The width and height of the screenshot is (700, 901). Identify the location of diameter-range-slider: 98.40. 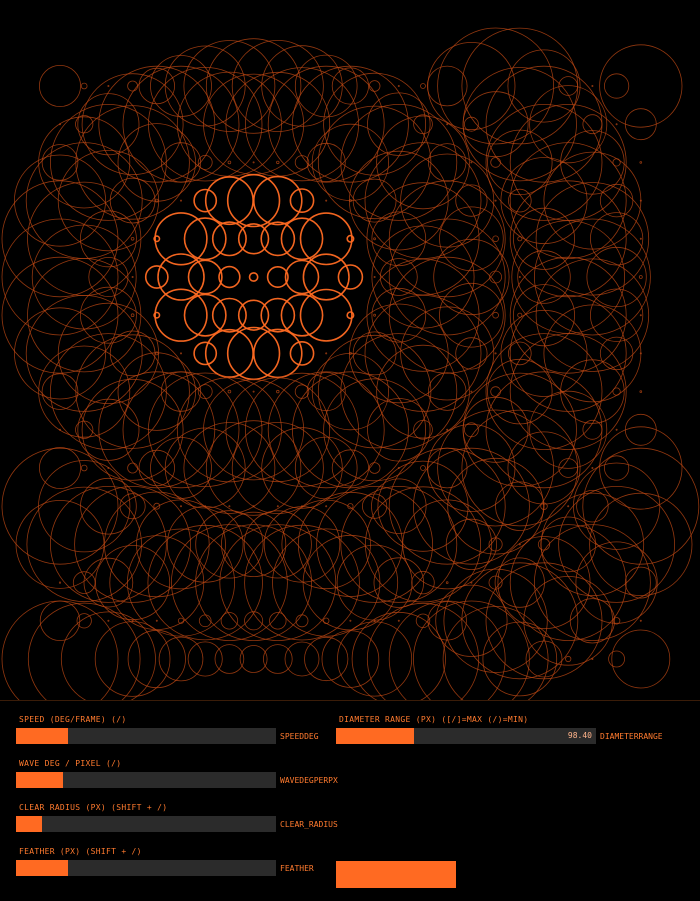
(466, 736).